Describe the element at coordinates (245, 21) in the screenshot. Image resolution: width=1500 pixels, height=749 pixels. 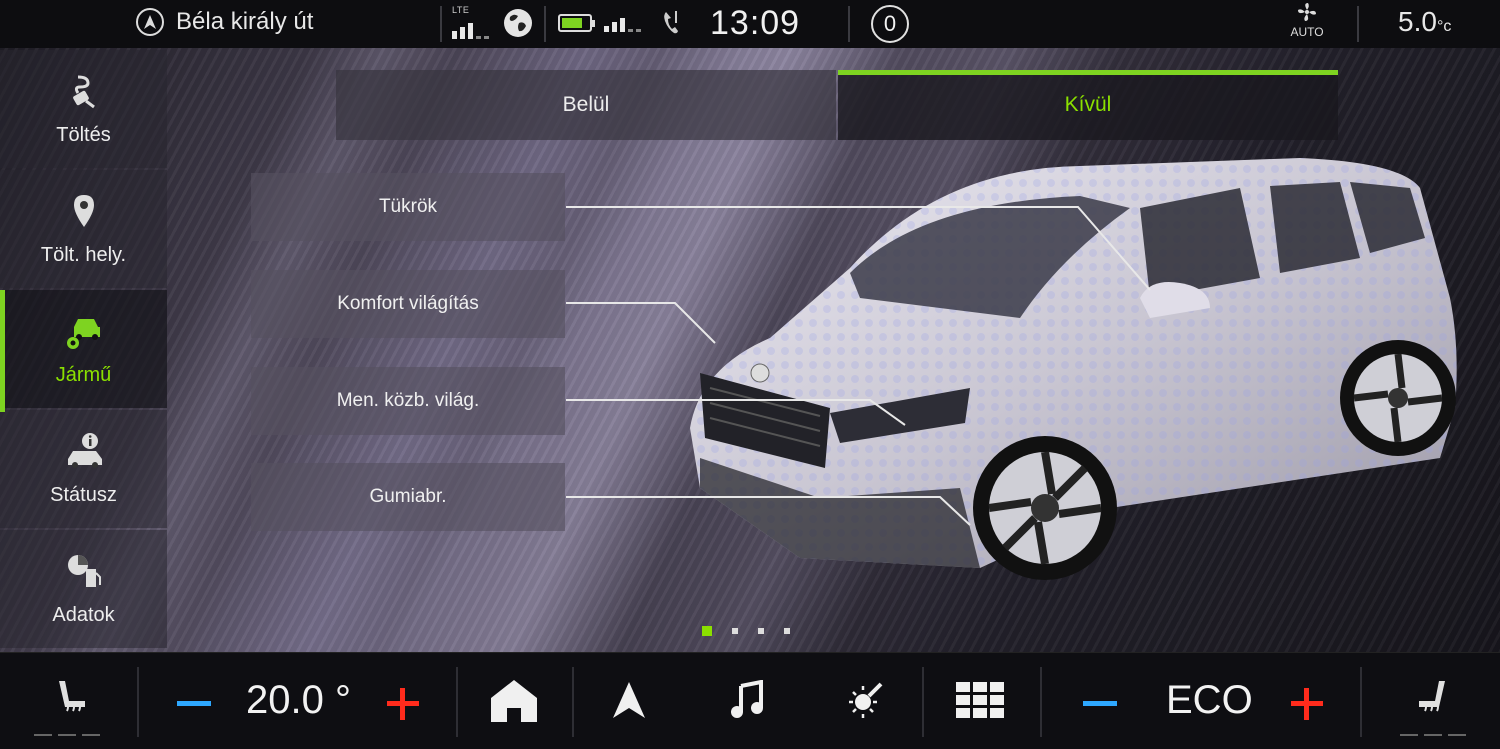
I see `street-name: Béla király út` at that location.